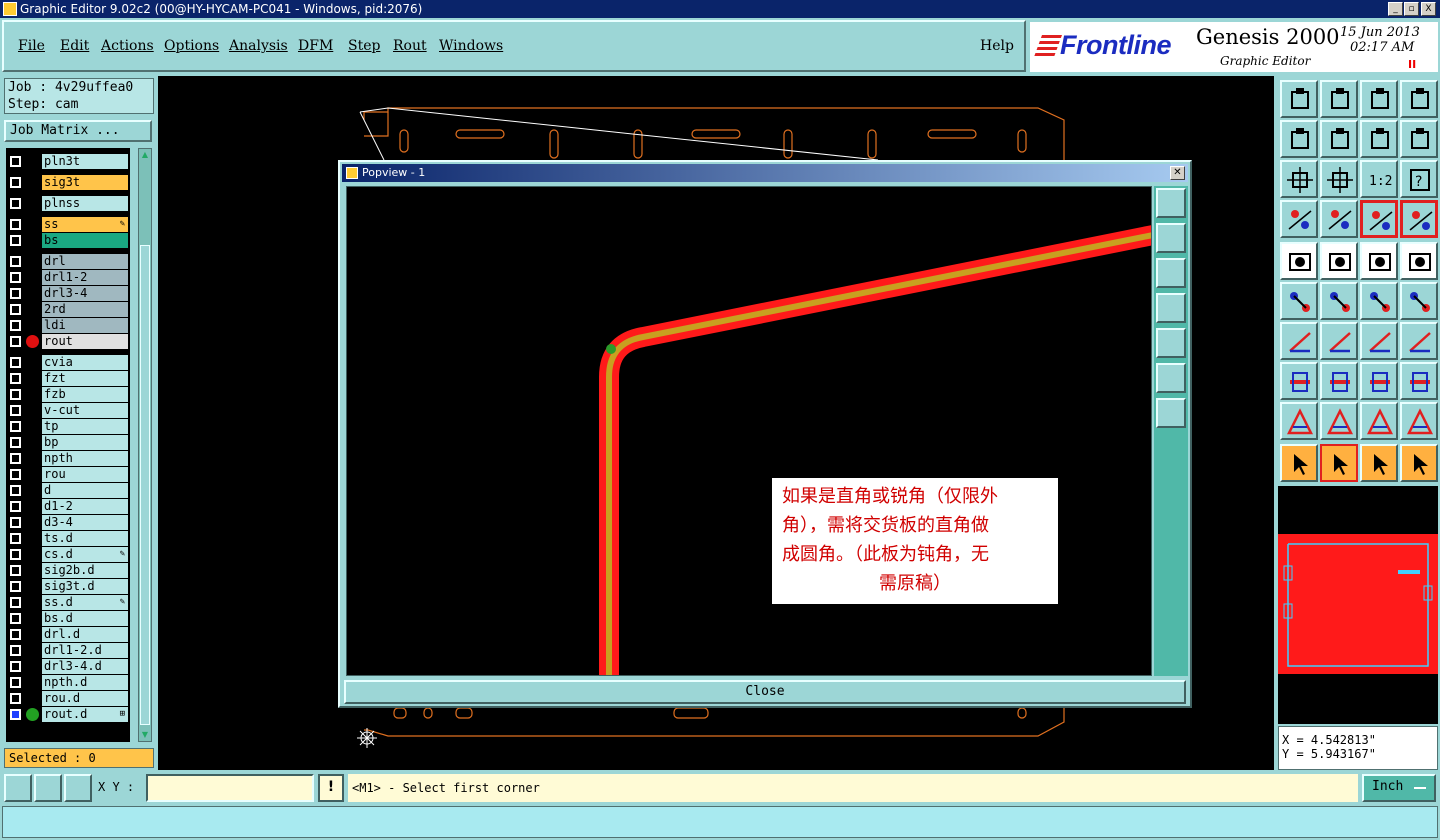 The width and height of the screenshot is (1440, 840). I want to click on layer-name: ss ✎, so click(85, 224).